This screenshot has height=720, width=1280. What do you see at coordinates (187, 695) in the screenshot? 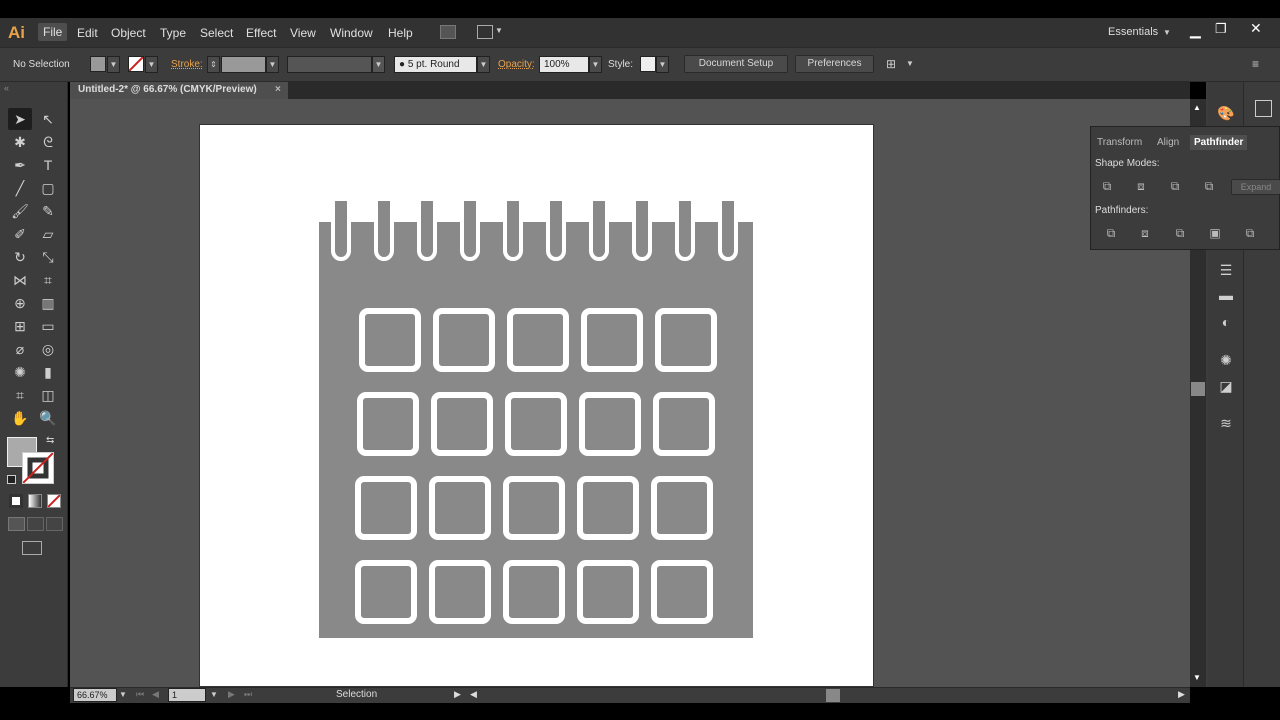
I see `artboard-number-field: 1` at bounding box center [187, 695].